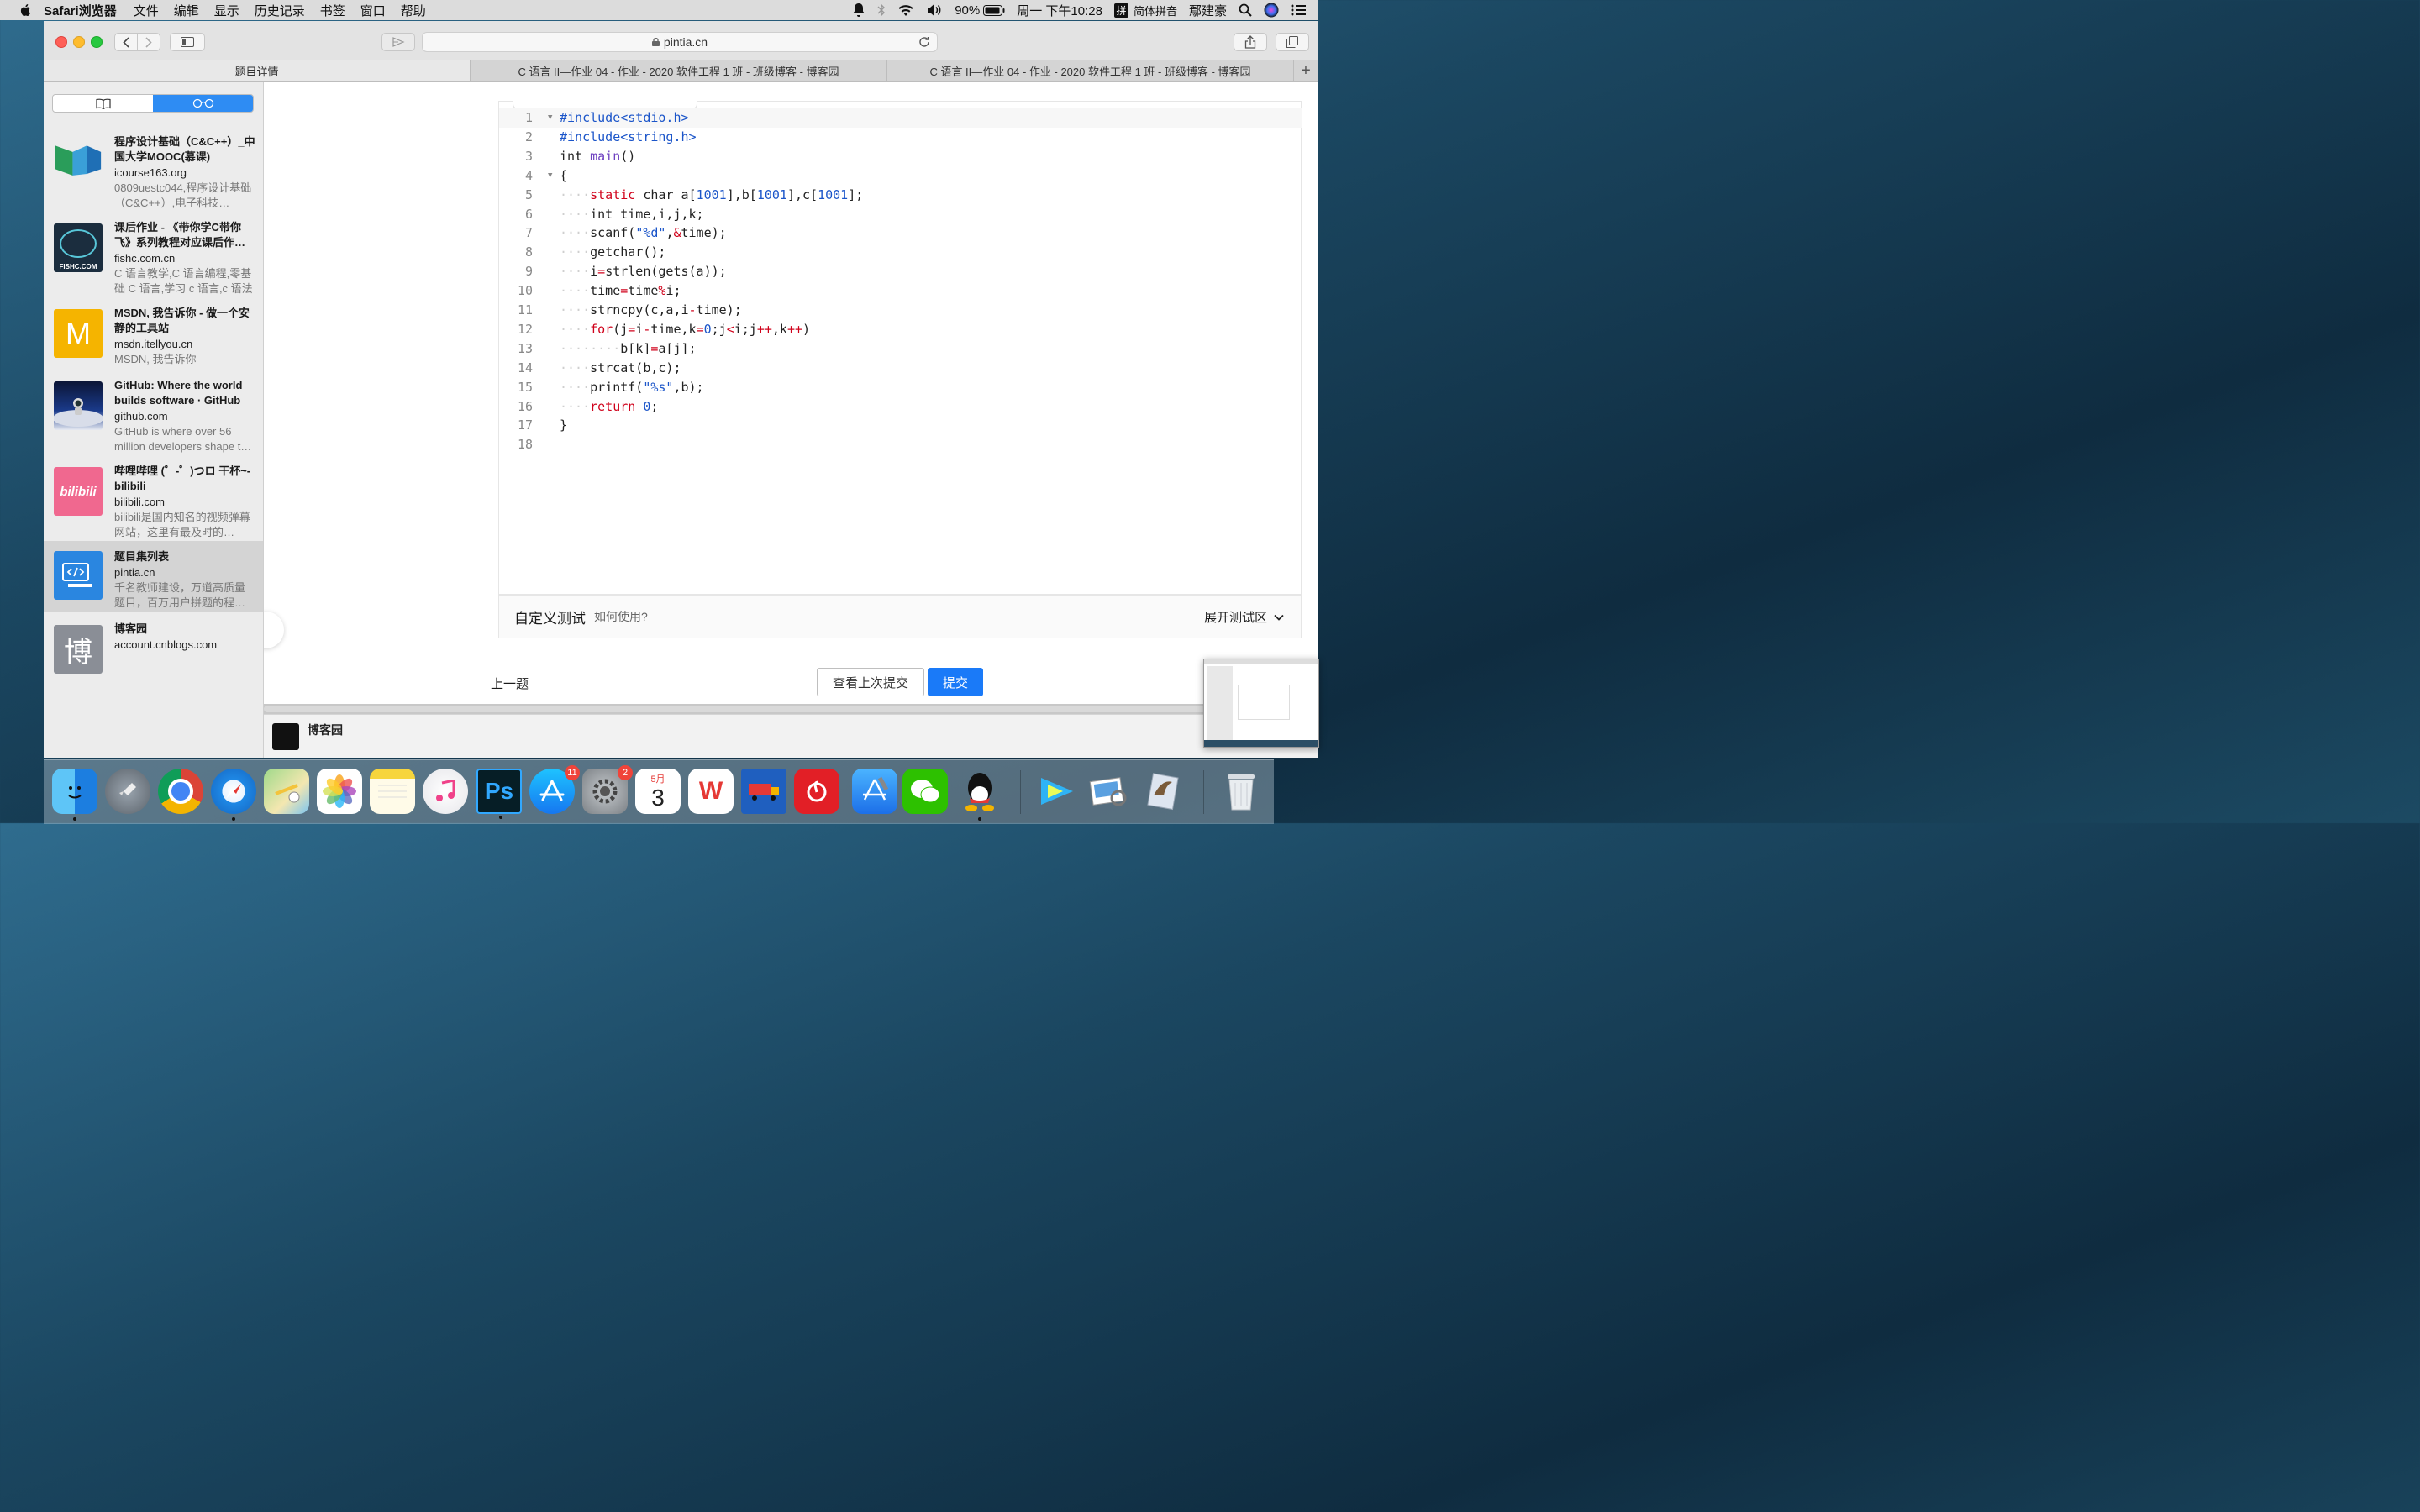 The image size is (2420, 1512). What do you see at coordinates (764, 791) in the screenshot?
I see `delivery-truck-app-icon` at bounding box center [764, 791].